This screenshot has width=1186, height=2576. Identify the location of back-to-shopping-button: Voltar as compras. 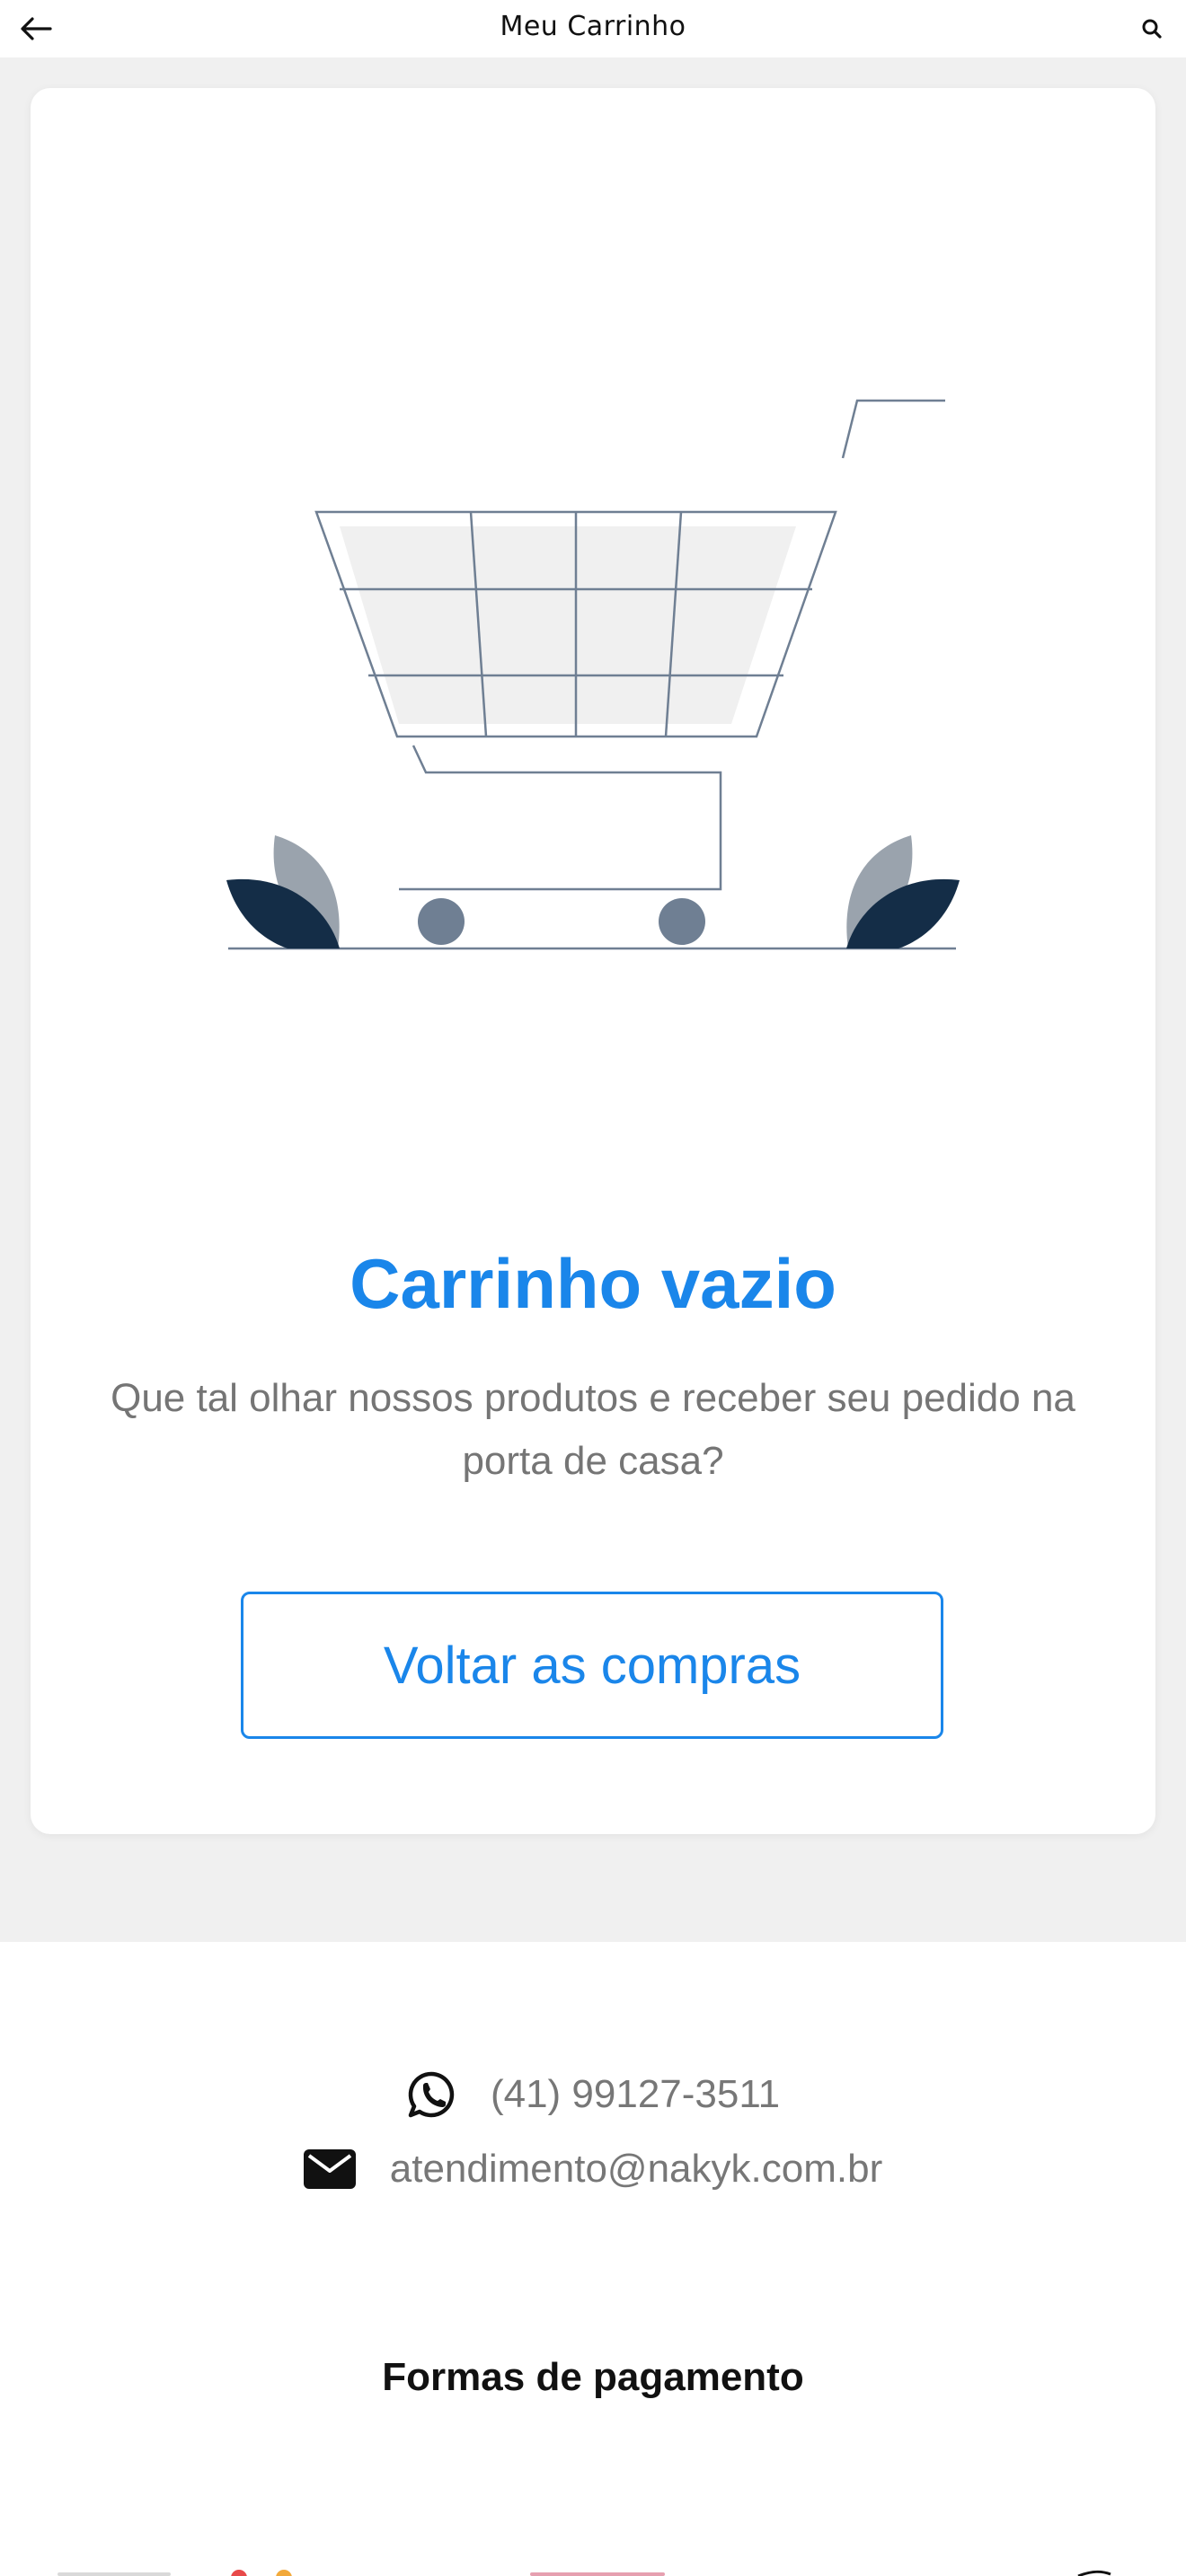
(592, 1665).